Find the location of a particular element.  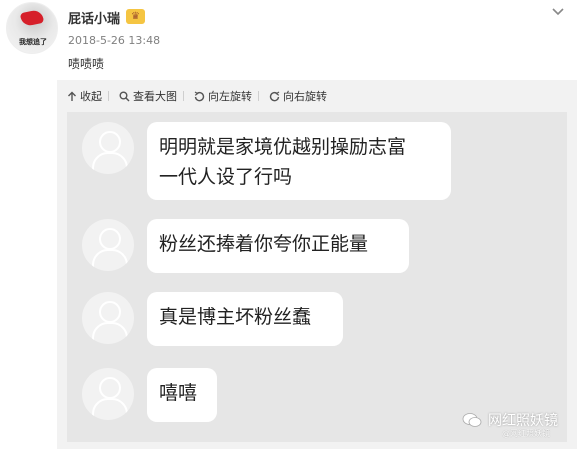

chat-bubble: 嘻嘻 is located at coordinates (182, 395).